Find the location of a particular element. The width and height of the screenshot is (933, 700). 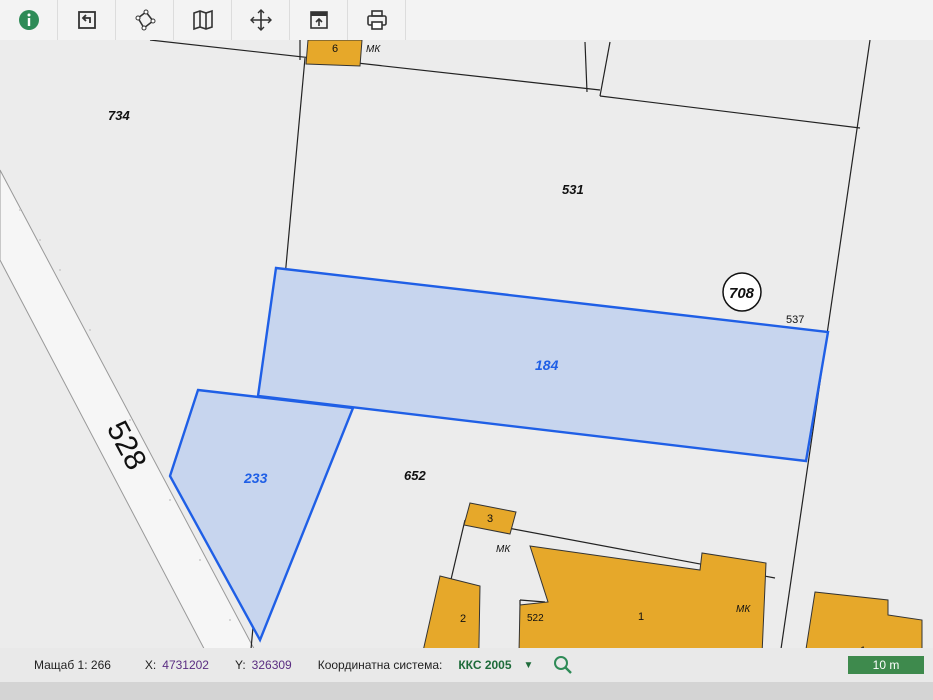

info-button is located at coordinates (29, 20).